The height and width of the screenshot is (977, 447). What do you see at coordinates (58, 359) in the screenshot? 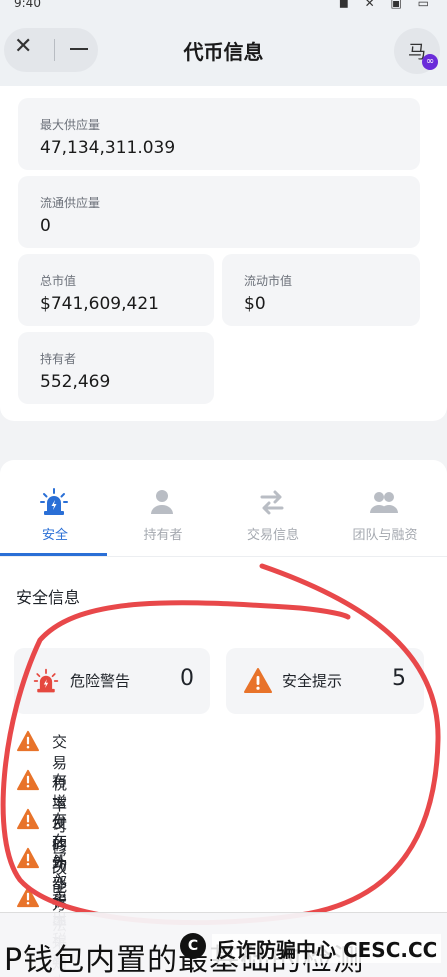
I see `holders-label: 持有者` at bounding box center [58, 359].